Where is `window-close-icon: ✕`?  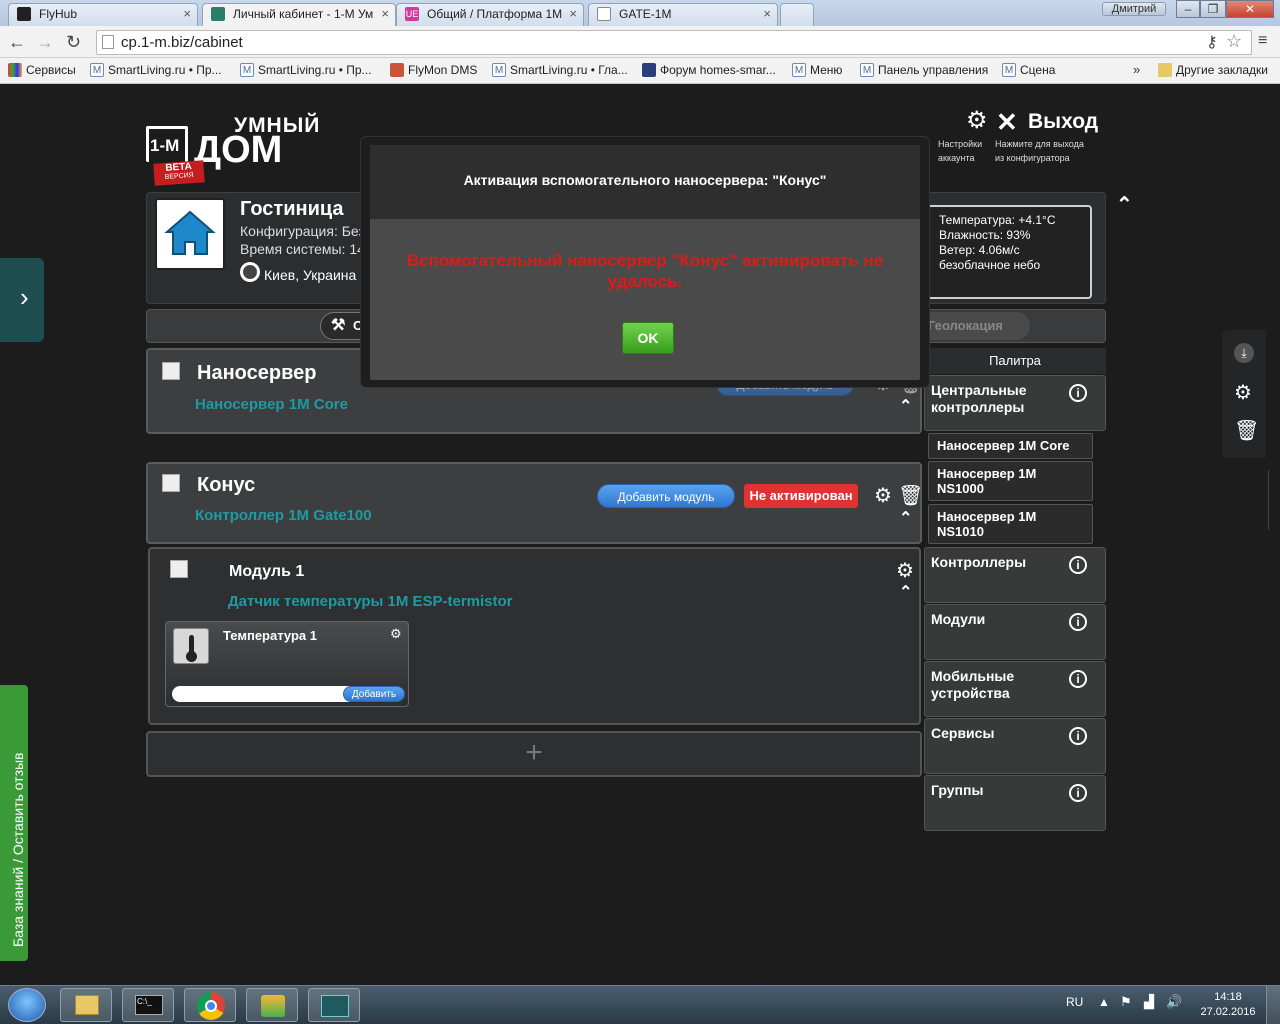
window-close-icon: ✕ is located at coordinates (1250, 9).